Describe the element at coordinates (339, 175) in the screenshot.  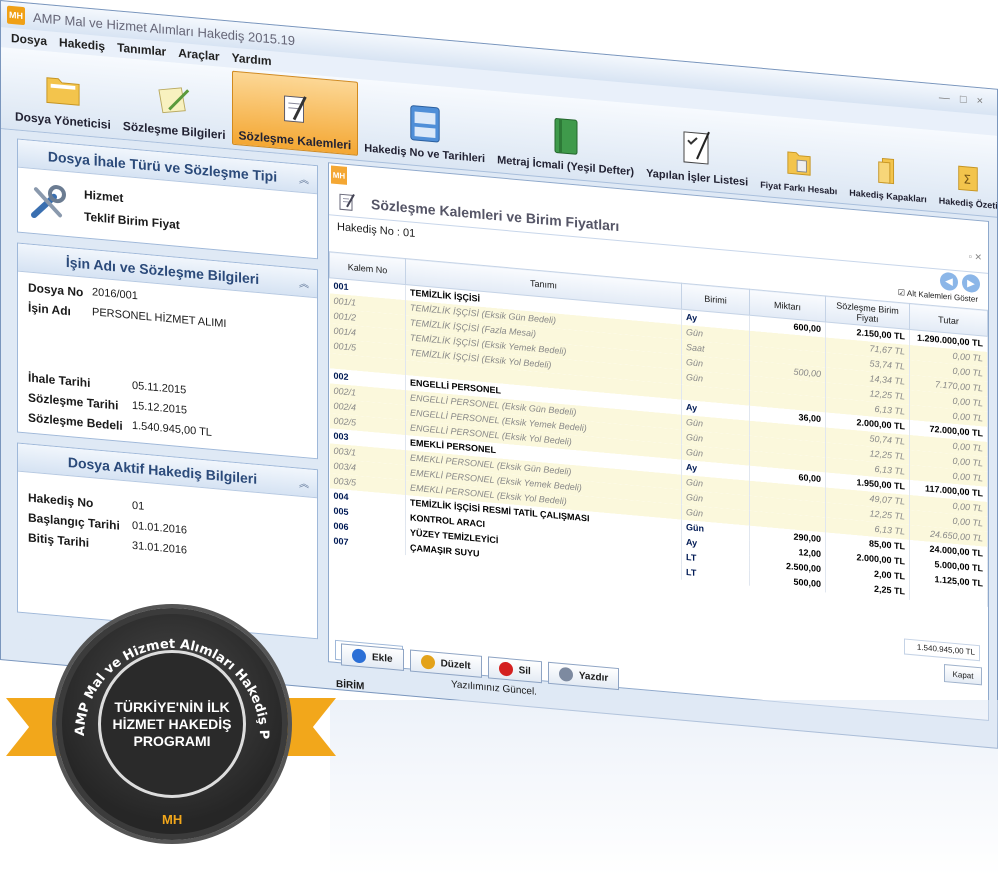
I see `panel-logo: MH` at that location.